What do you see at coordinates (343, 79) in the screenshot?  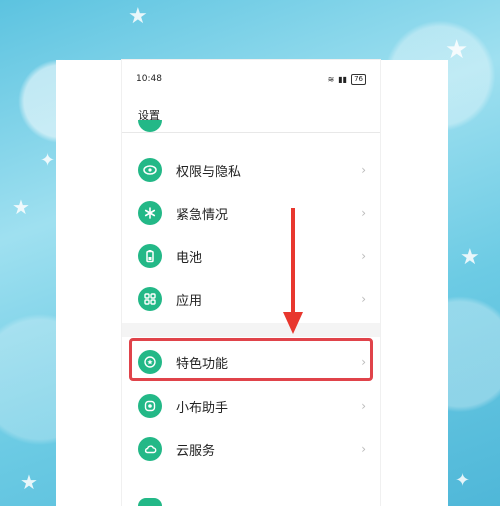 I see `signal-icon: ▮▮` at bounding box center [343, 79].